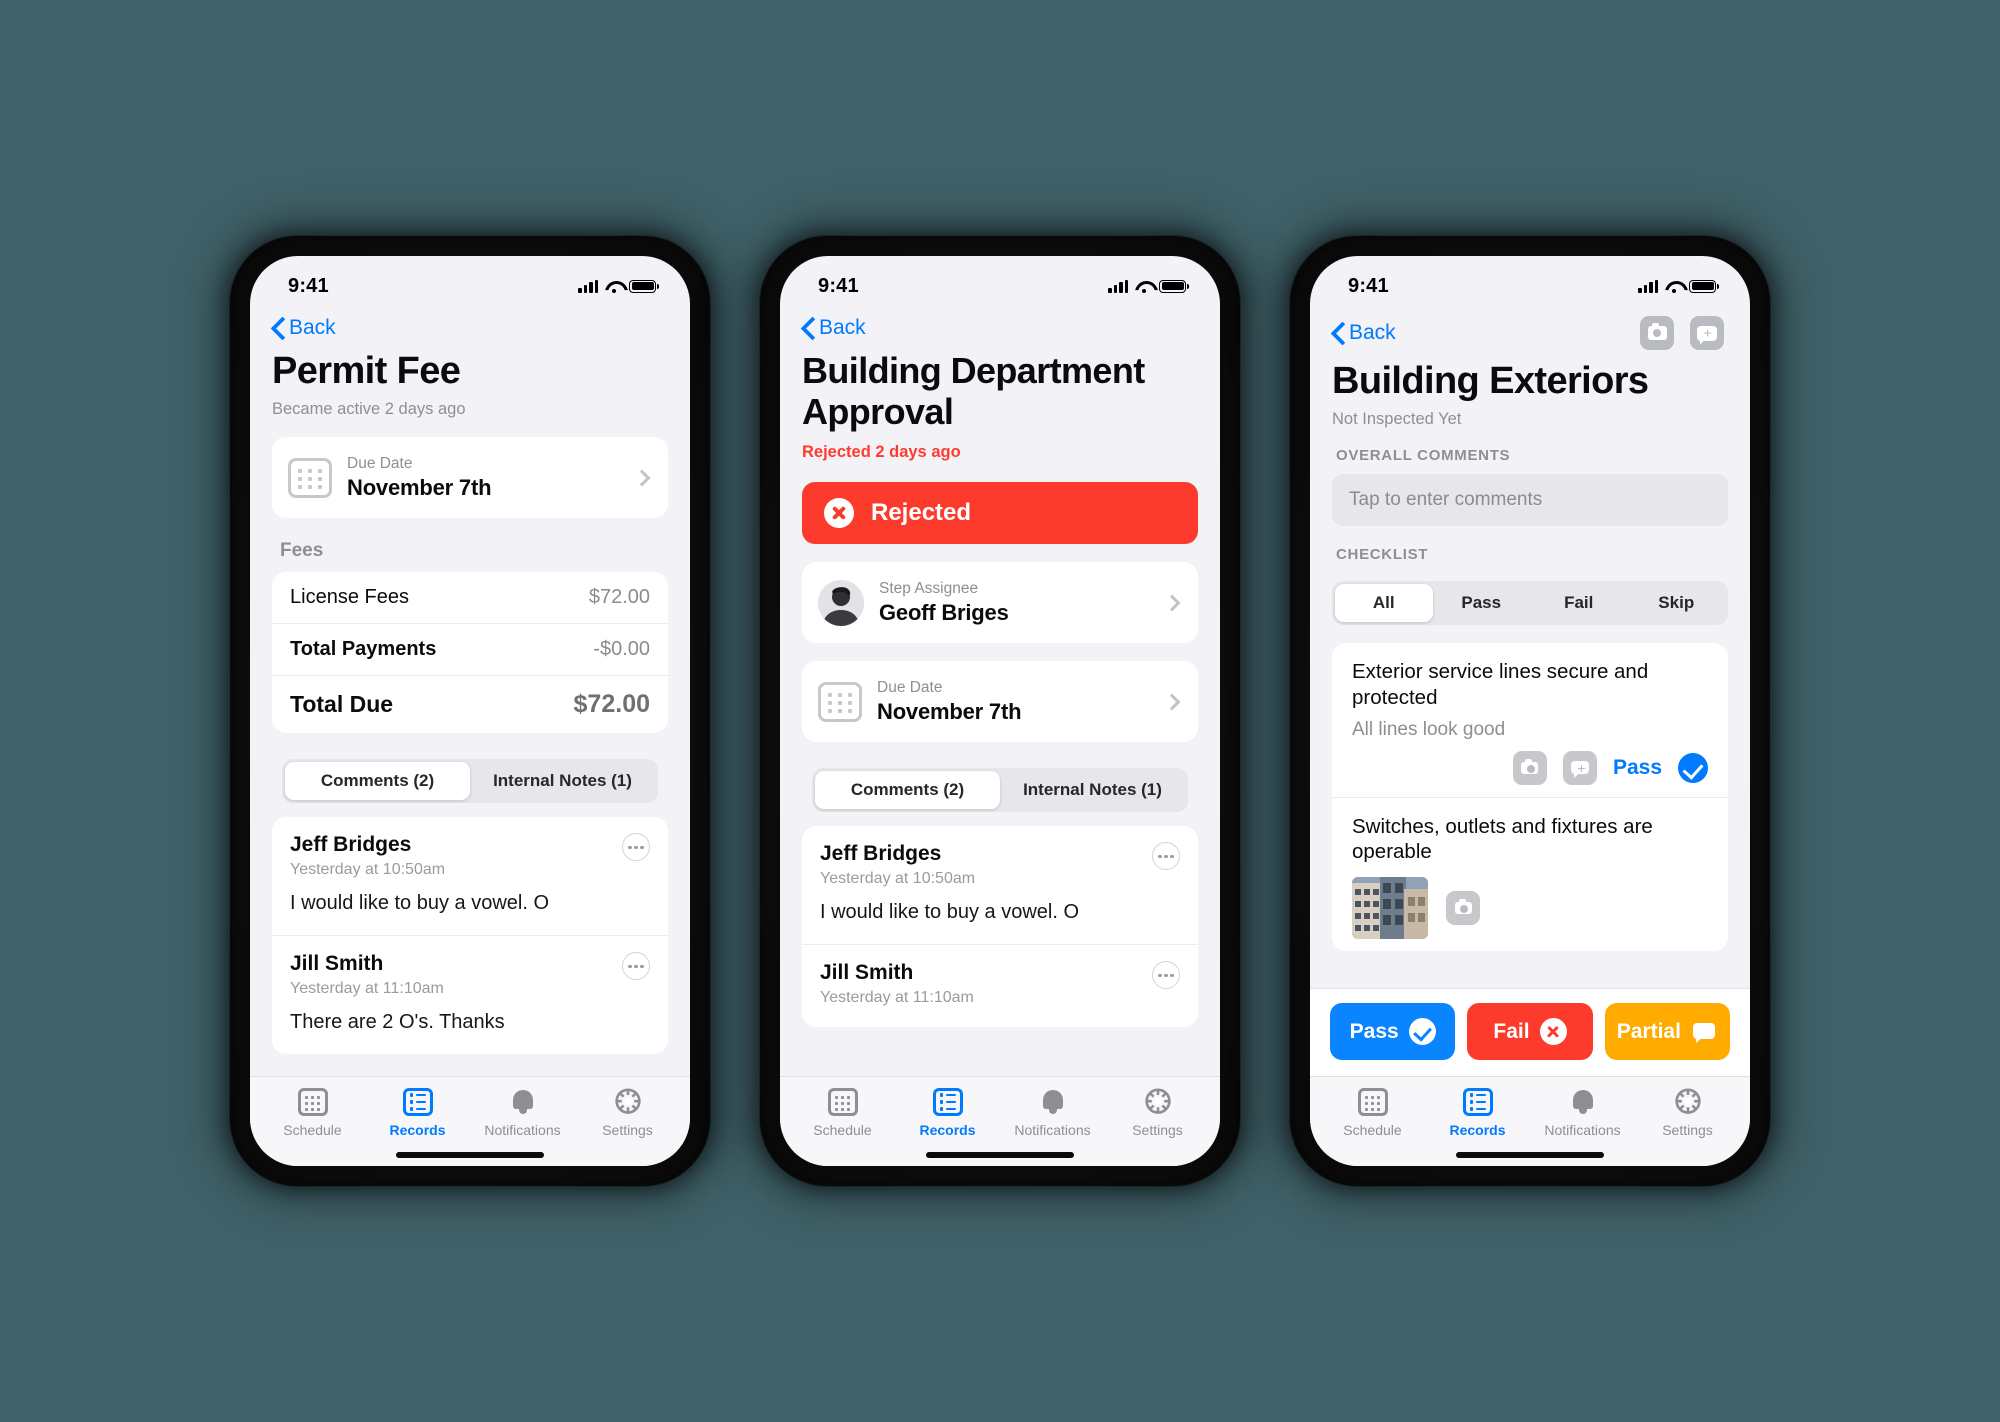  Describe the element at coordinates (1677, 603) in the screenshot. I see `filter-skip: Skip` at that location.